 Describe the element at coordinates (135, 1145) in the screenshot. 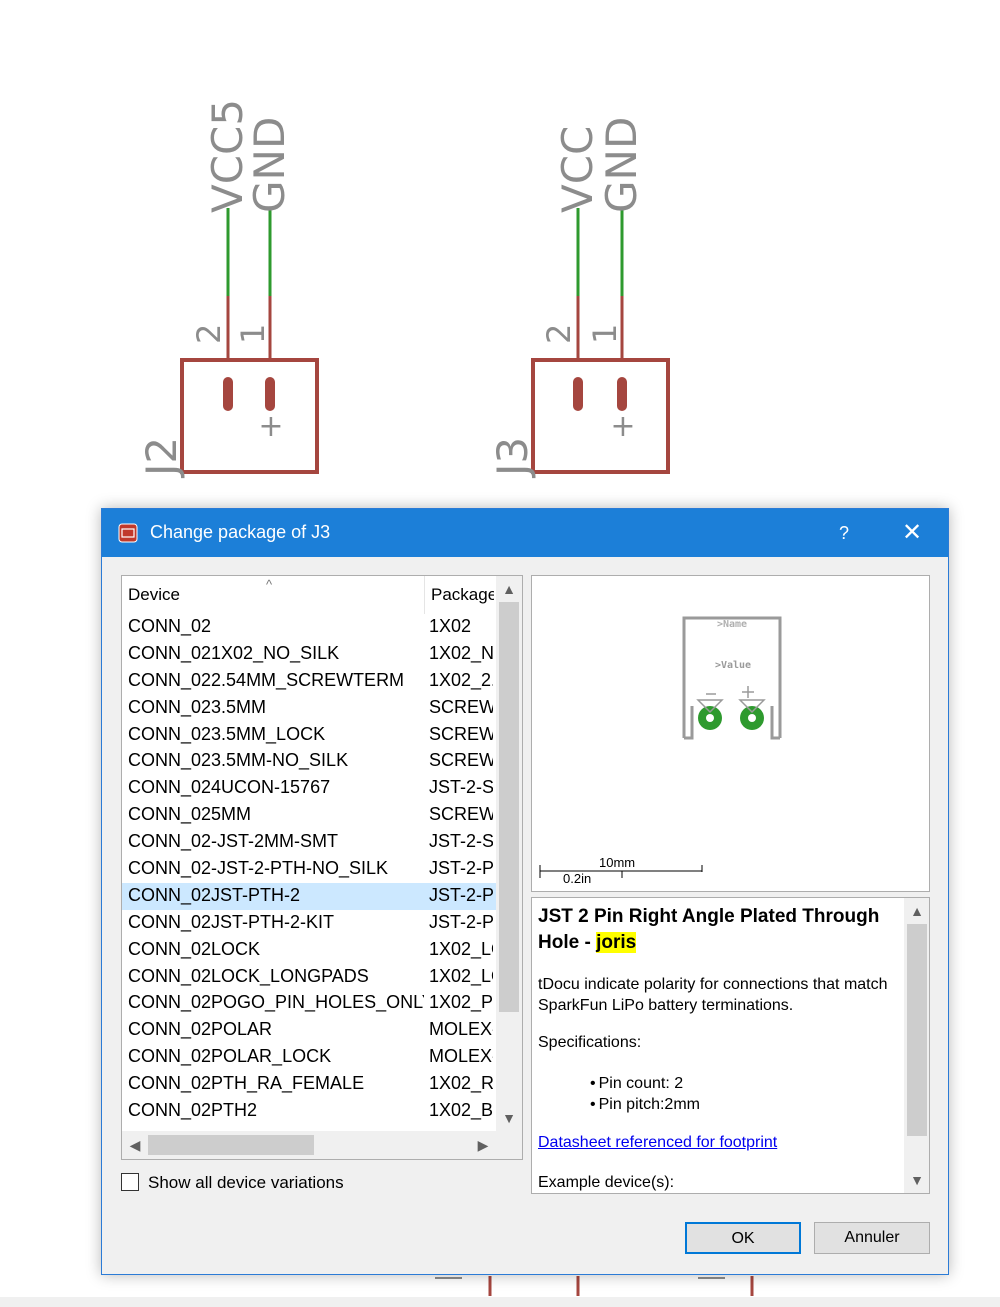

I see `scroll-left-icon: ◀` at that location.